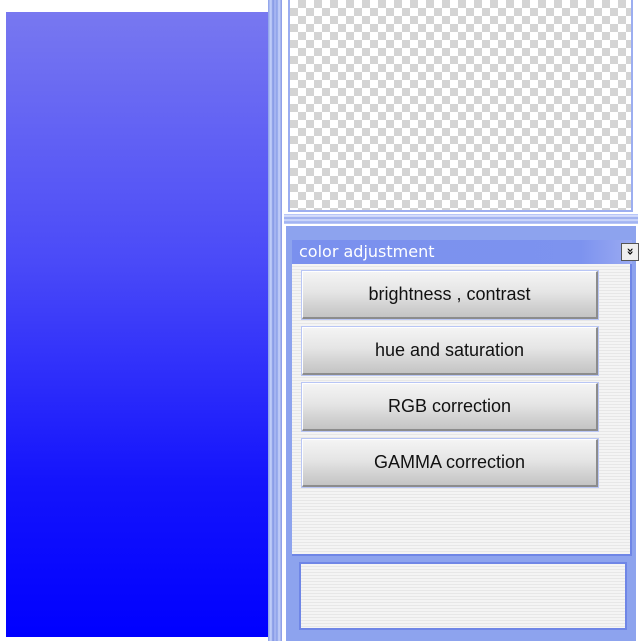 This screenshot has width=640, height=641. I want to click on hue-saturation-button: hue and saturation, so click(450, 351).